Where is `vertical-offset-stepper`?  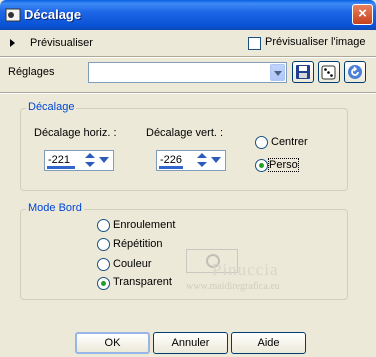 vertical-offset-stepper is located at coordinates (202, 160).